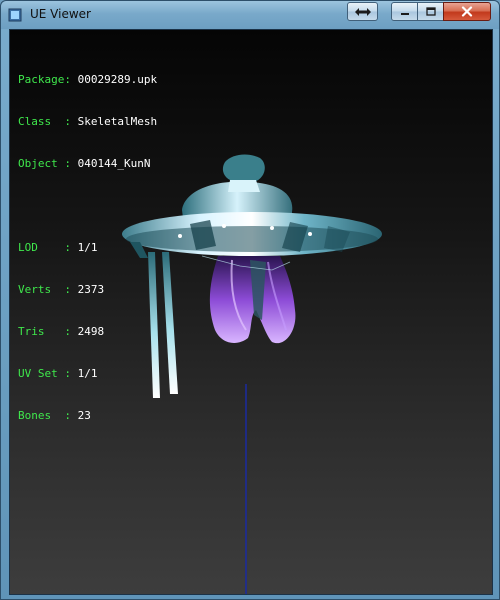  I want to click on object-value: 040144_KunN, so click(114, 163).